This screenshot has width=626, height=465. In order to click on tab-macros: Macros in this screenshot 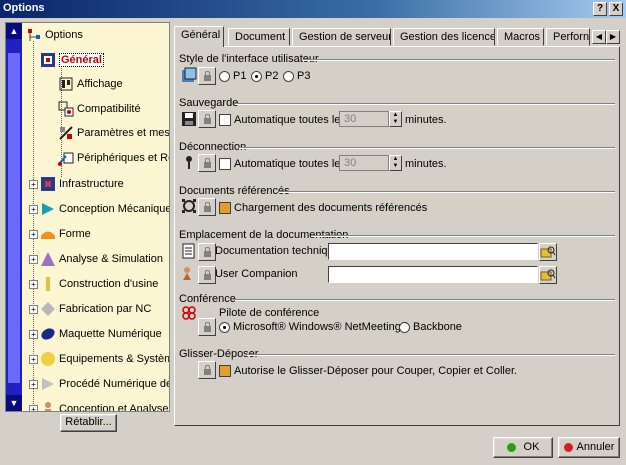, I will do `click(520, 37)`.